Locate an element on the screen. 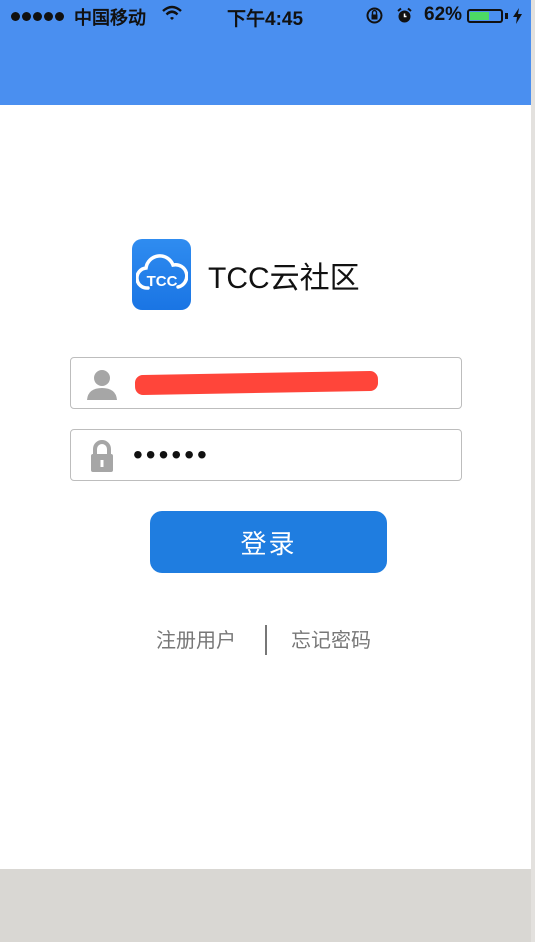  battery-level-fill is located at coordinates (479, 16).